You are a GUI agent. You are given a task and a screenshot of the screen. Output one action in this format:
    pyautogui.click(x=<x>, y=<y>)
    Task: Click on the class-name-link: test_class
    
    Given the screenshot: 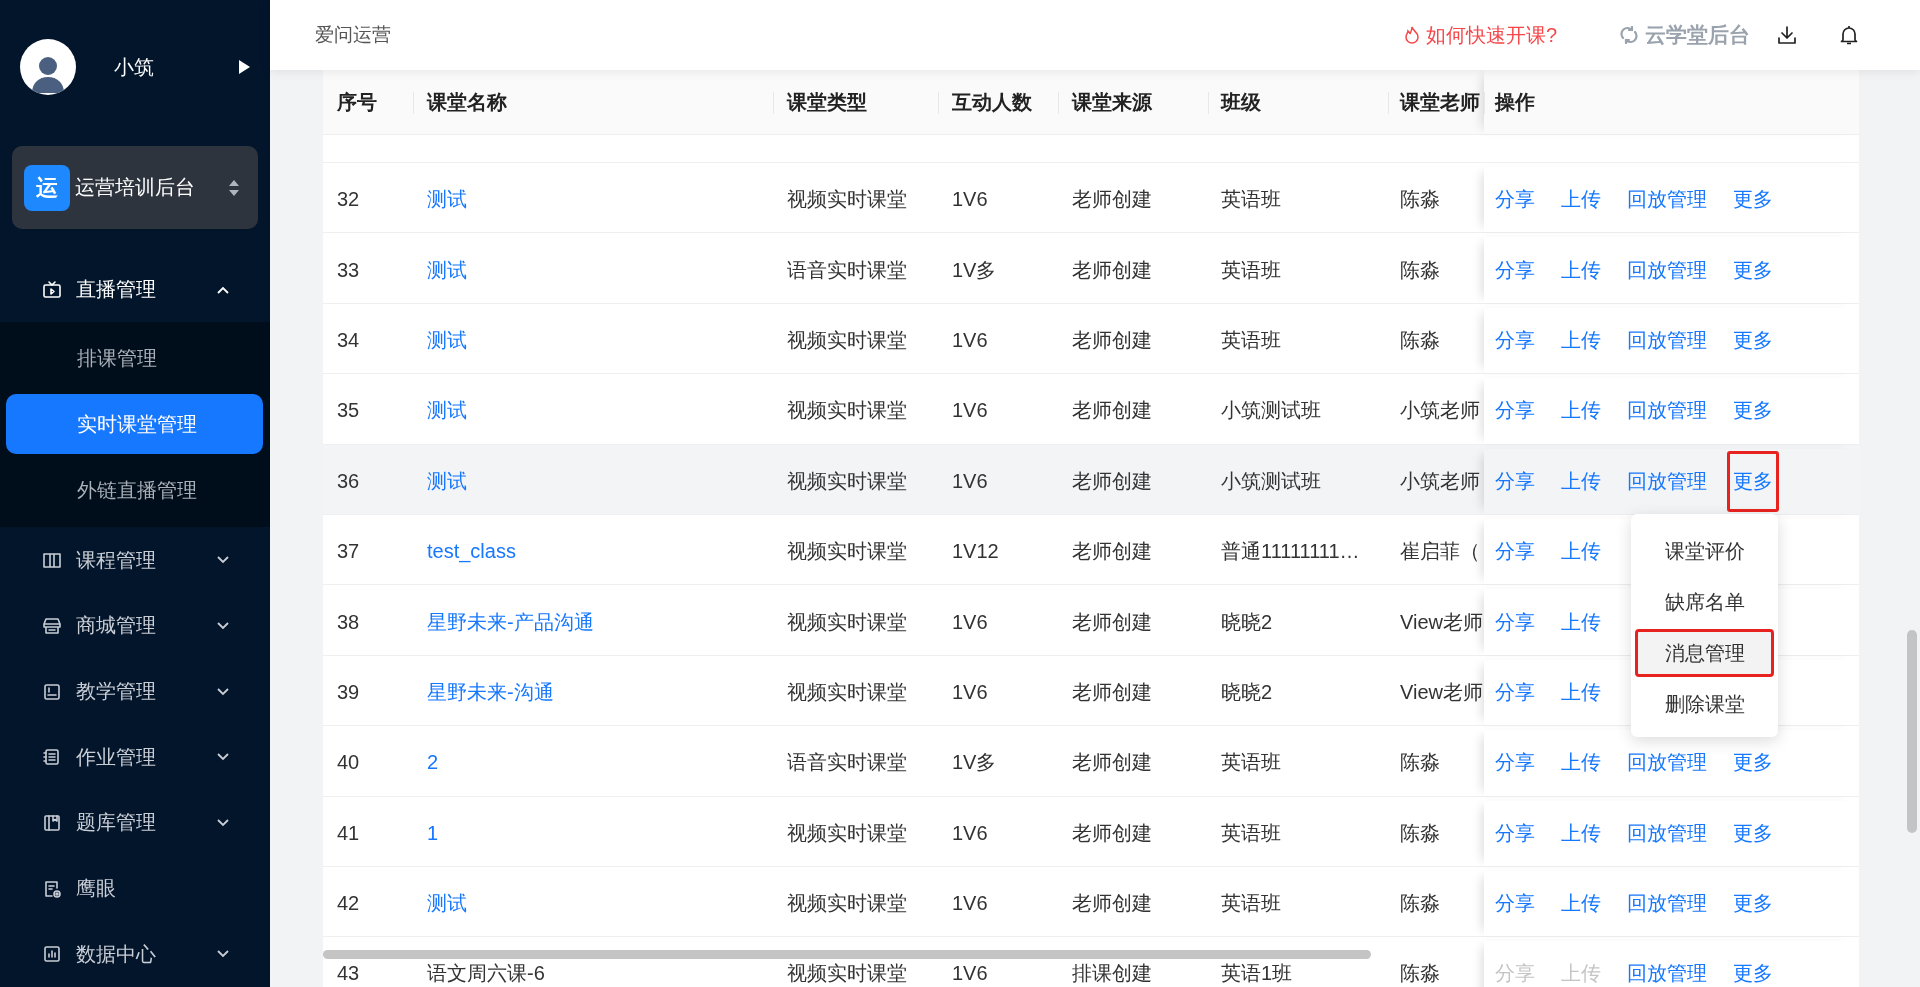 What is the action you would take?
    pyautogui.click(x=471, y=552)
    